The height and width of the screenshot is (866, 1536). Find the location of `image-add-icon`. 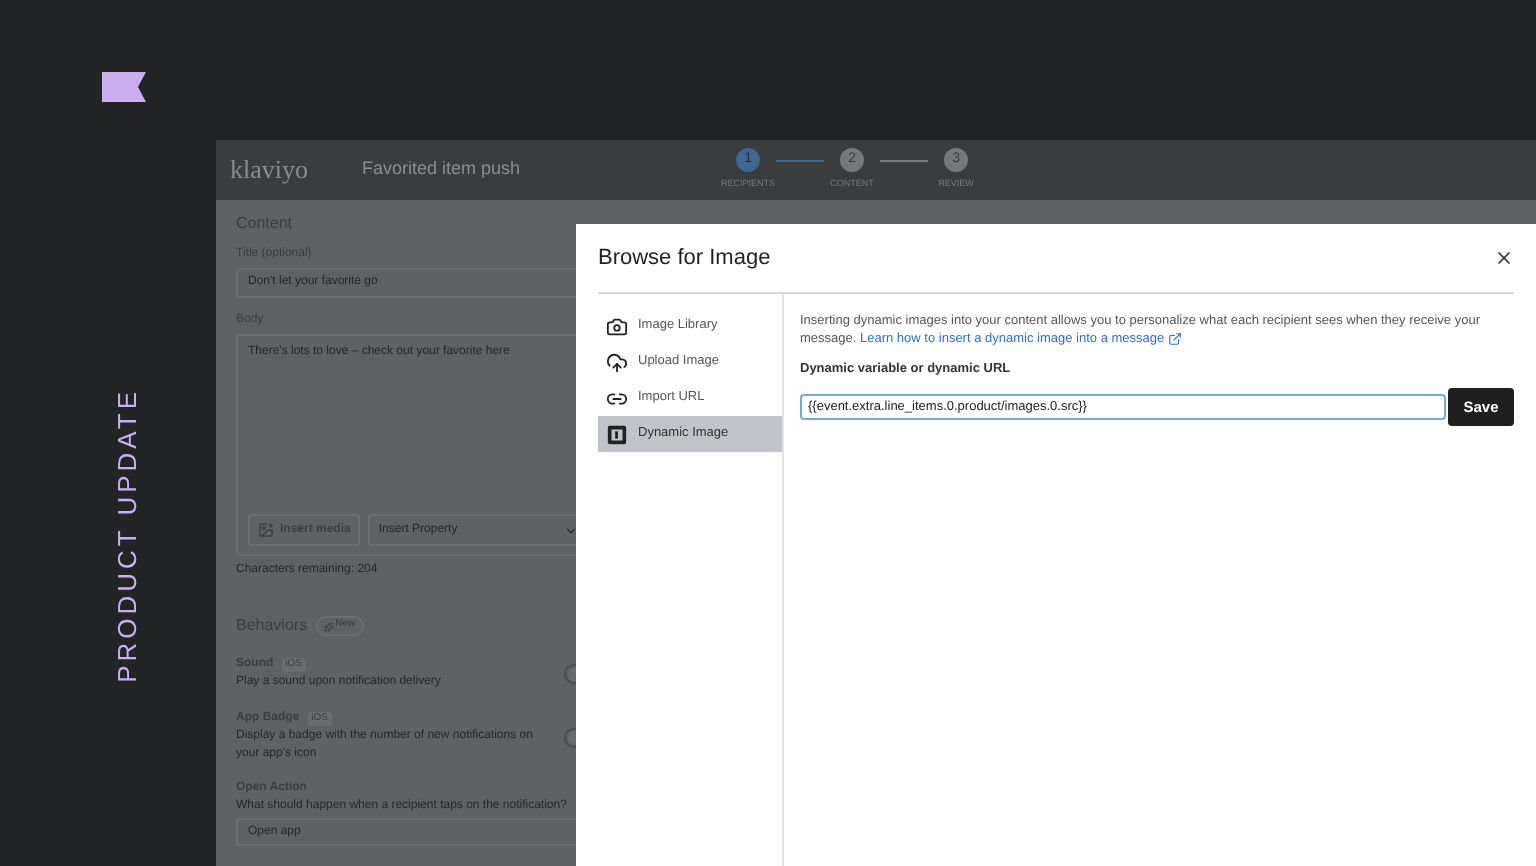

image-add-icon is located at coordinates (266, 530).